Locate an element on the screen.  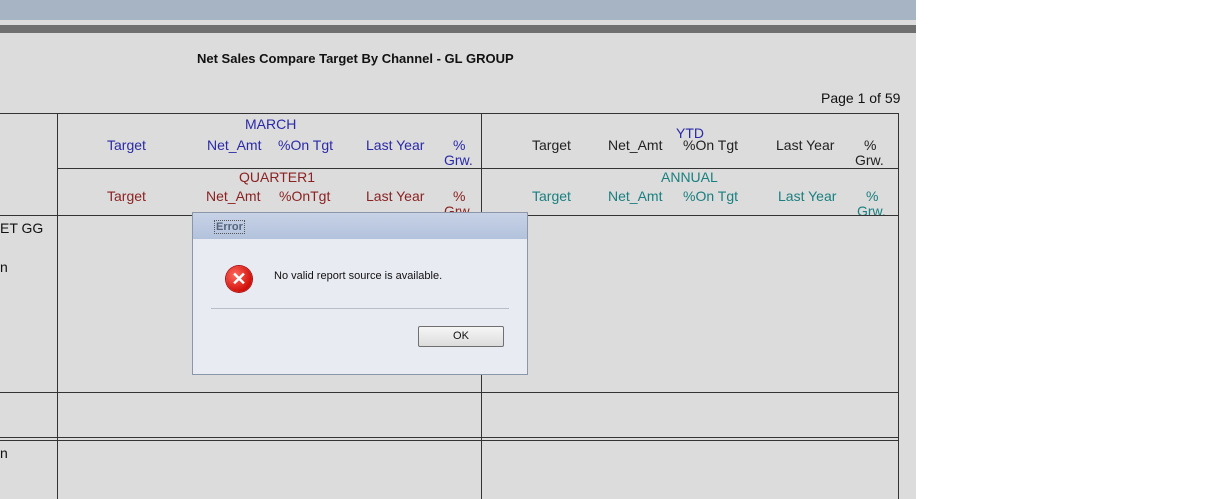
dialog-title: Error is located at coordinates (229, 227).